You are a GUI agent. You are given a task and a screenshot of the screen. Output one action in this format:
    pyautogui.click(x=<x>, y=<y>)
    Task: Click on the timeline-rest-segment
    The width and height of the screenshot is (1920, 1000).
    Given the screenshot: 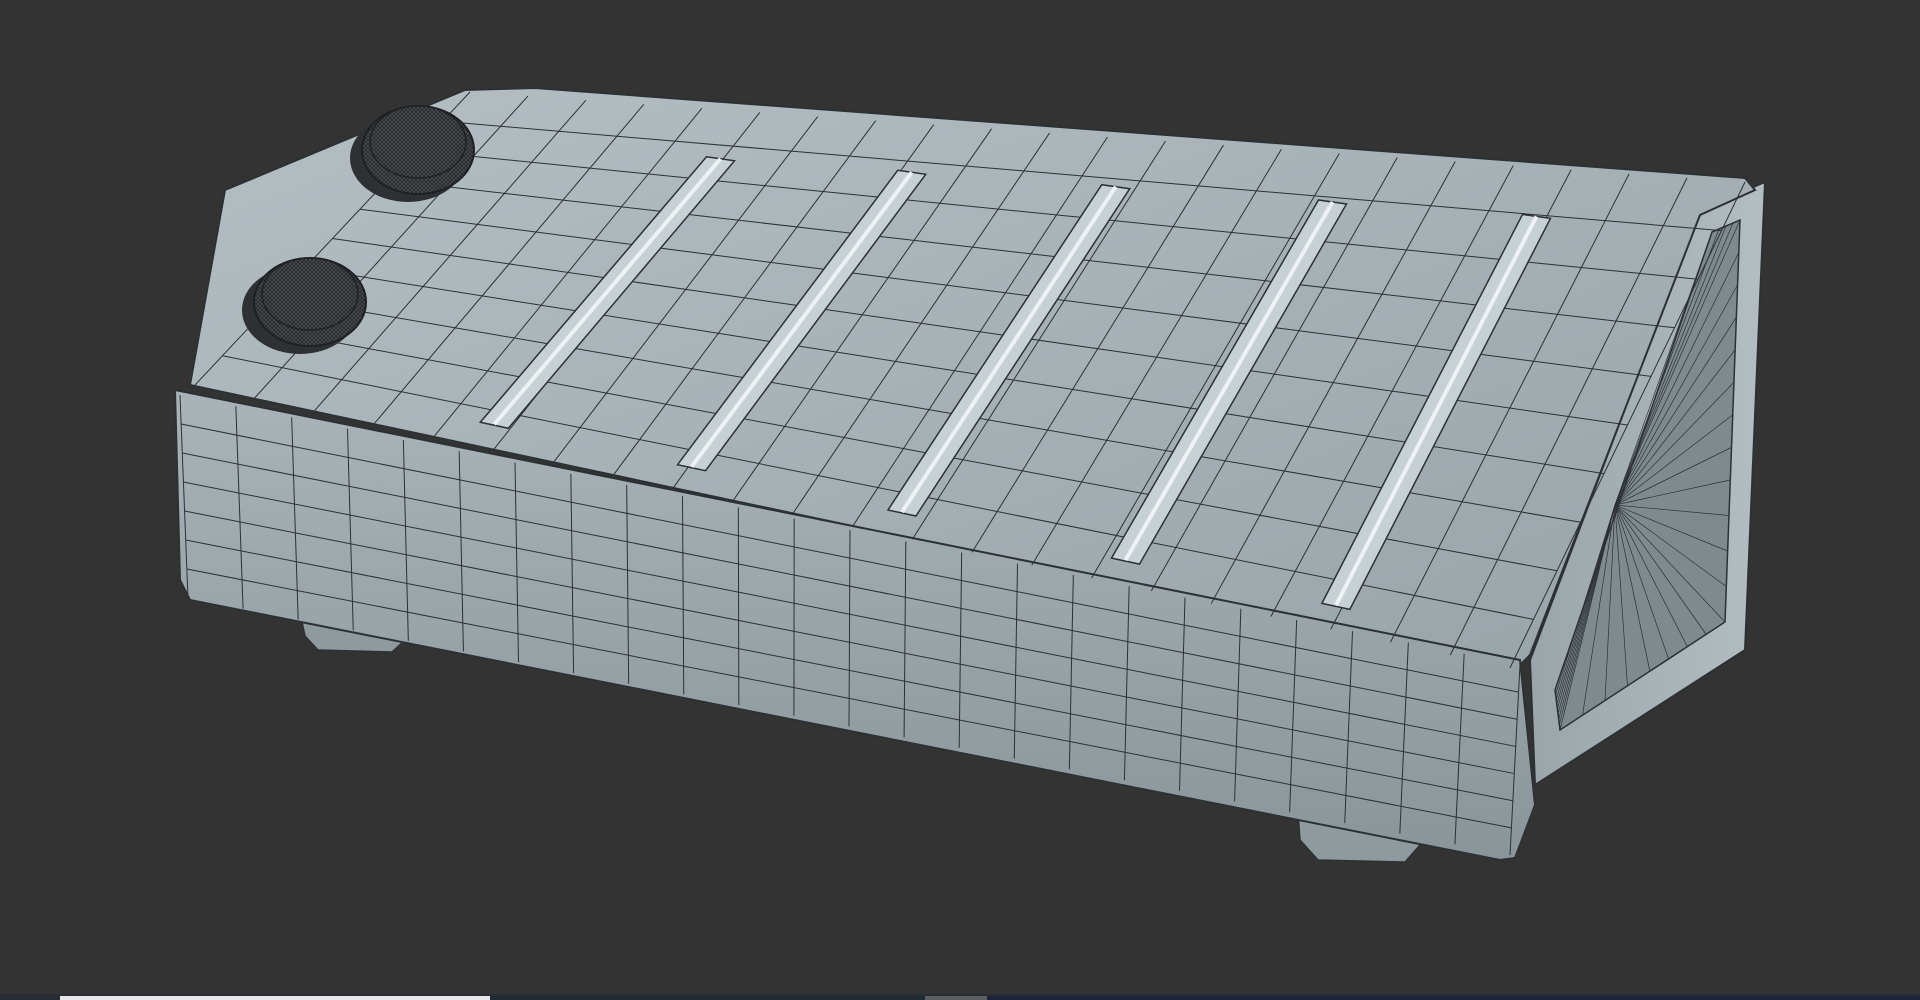 What is the action you would take?
    pyautogui.click(x=1453, y=998)
    